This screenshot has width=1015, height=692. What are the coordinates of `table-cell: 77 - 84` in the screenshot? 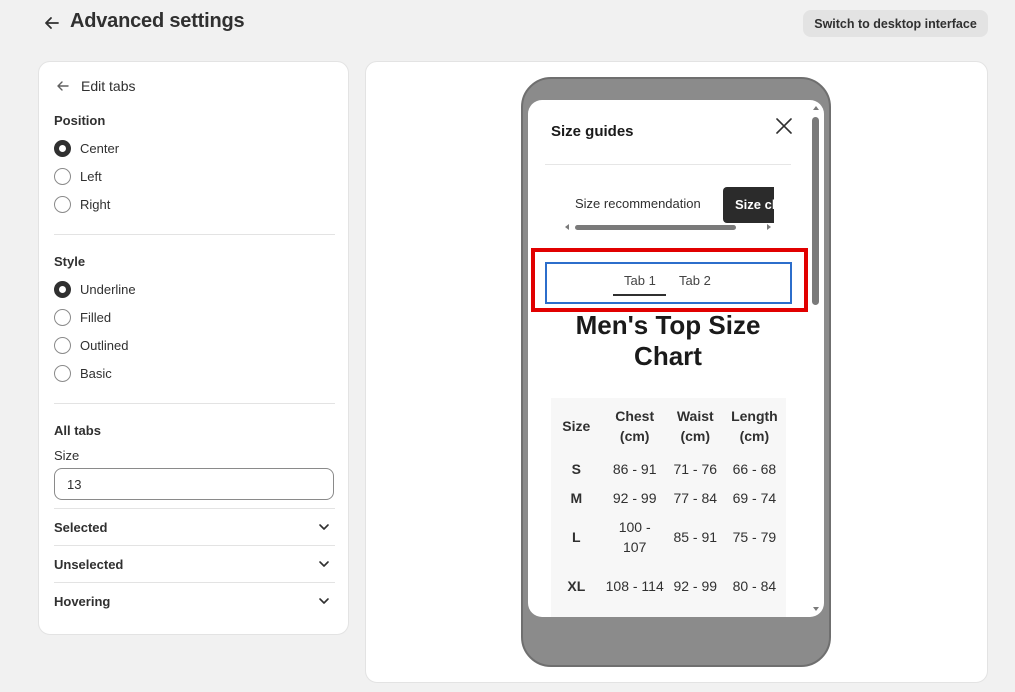 It's located at (695, 498).